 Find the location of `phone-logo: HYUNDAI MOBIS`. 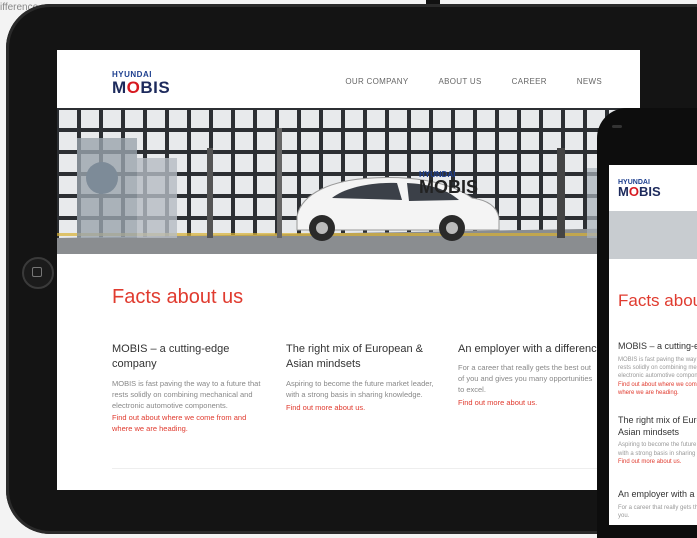

phone-logo: HYUNDAI MOBIS is located at coordinates (639, 189).